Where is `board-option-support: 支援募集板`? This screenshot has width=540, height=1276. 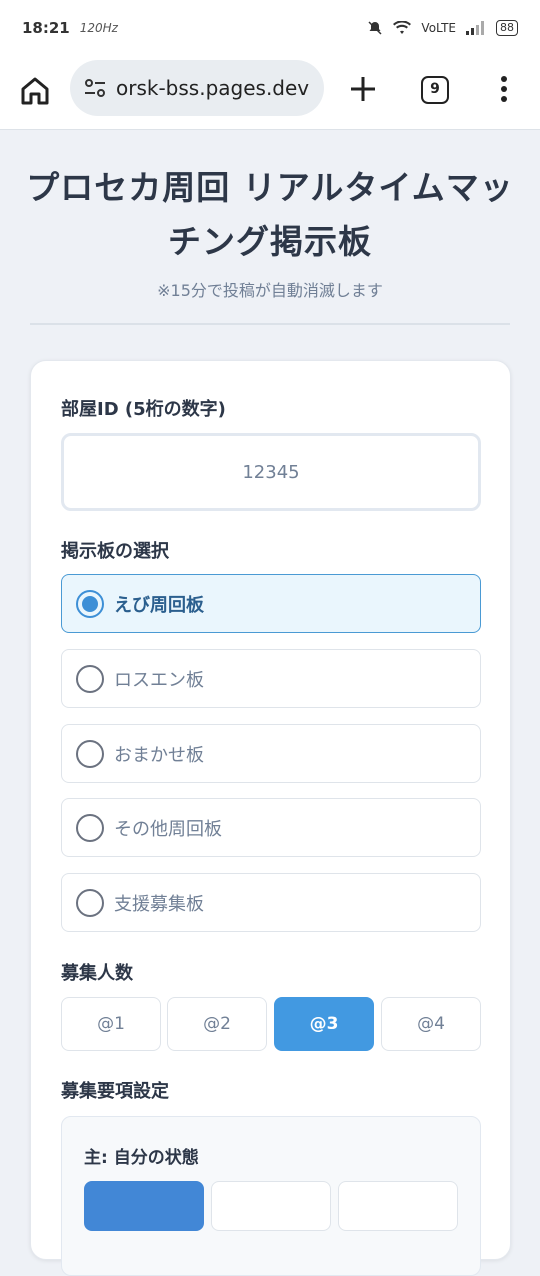 board-option-support: 支援募集板 is located at coordinates (271, 902).